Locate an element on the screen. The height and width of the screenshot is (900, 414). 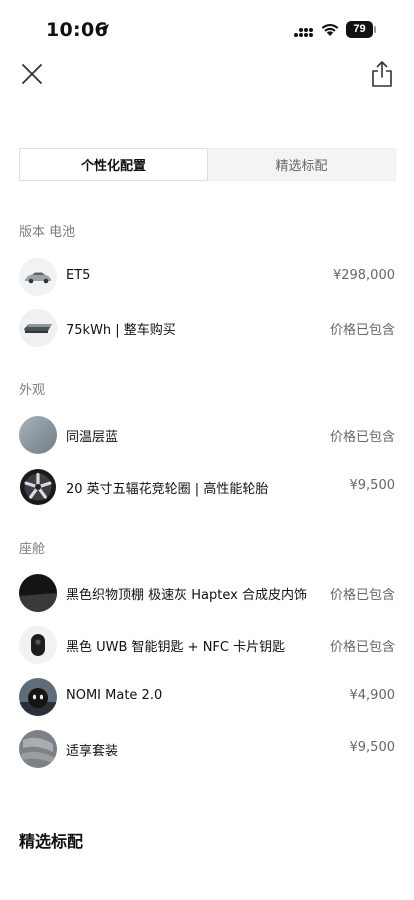
tab-personalized-config: 个性化配置 is located at coordinates (113, 164).